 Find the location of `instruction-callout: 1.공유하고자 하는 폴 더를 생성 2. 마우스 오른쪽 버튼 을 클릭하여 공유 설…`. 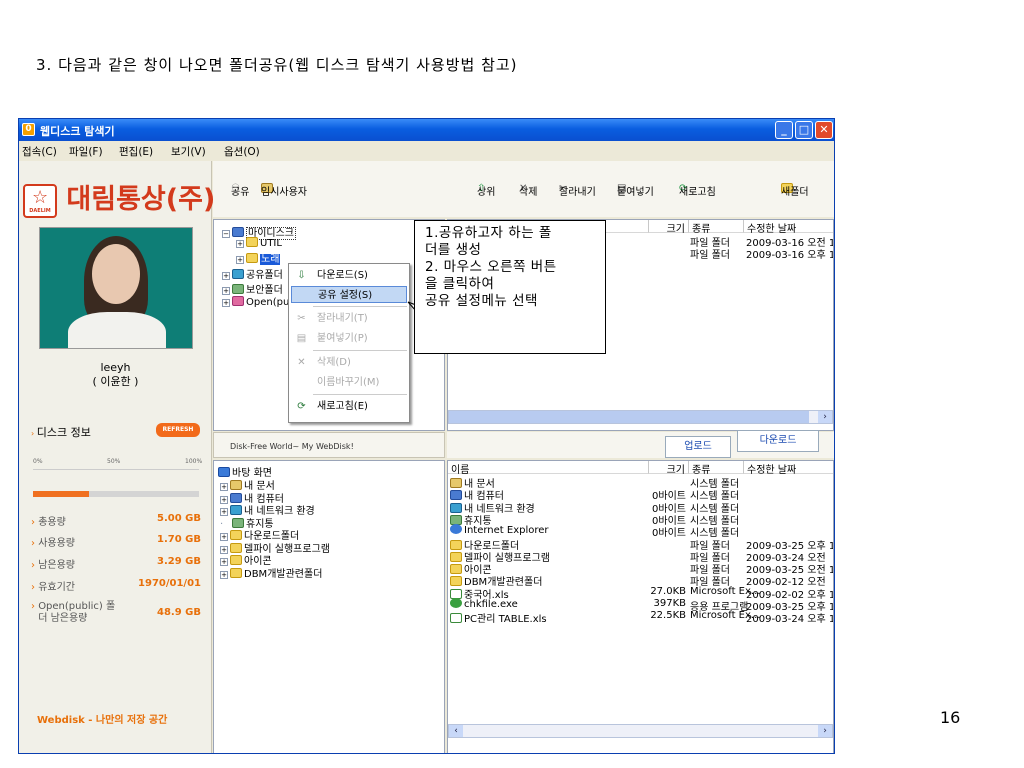

instruction-callout: 1.공유하고자 하는 폴 더를 생성 2. 마우스 오른쪽 버튼 을 클릭하여 공유 설… is located at coordinates (510, 287).